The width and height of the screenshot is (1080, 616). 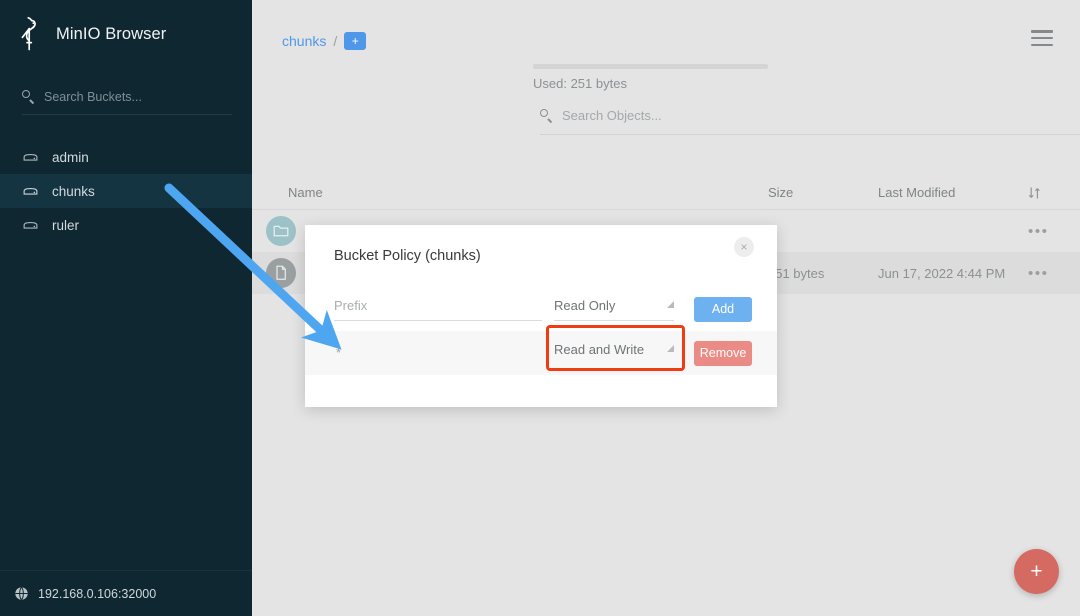 I want to click on new-folder-icon: +, so click(x=355, y=41).